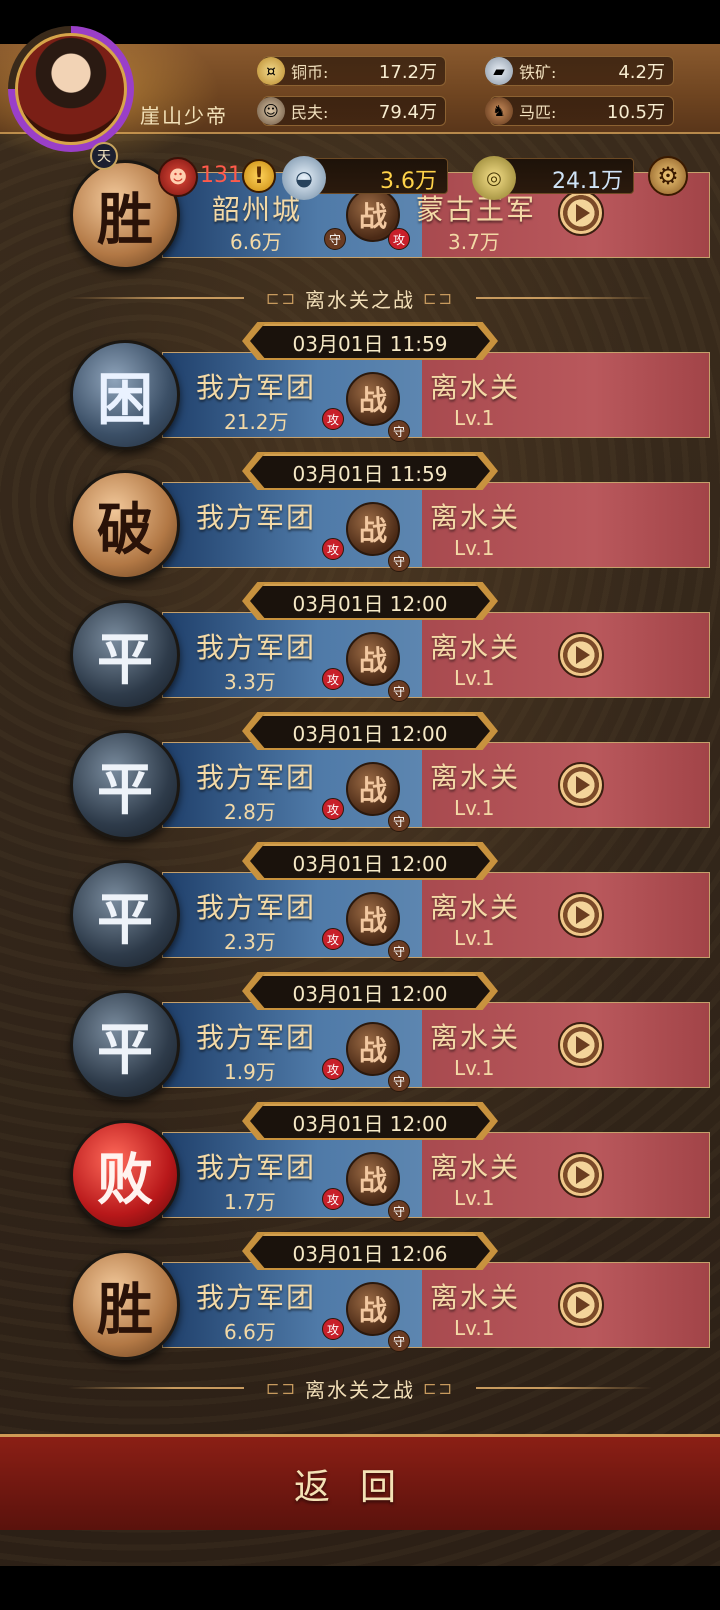 Image resolution: width=720 pixels, height=1610 pixels. What do you see at coordinates (499, 71) in the screenshot?
I see `iron-ore-icon: ▰` at bounding box center [499, 71].